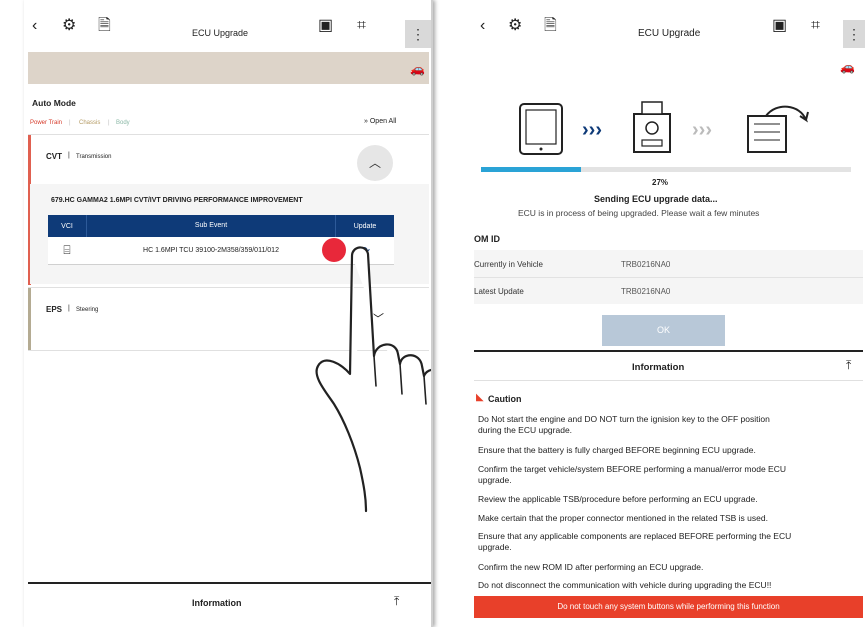 The image size is (868, 627). What do you see at coordinates (211, 250) in the screenshot?
I see `sub-event-cell: HC 1.6MPI TCU 39100-2M358/359/011/012` at bounding box center [211, 250].